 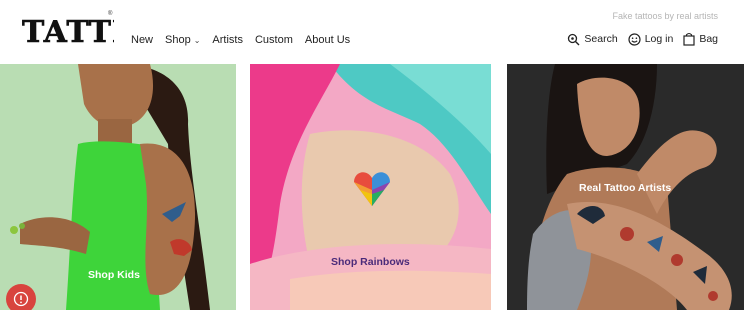 I want to click on bag-button: Bag, so click(x=700, y=39).